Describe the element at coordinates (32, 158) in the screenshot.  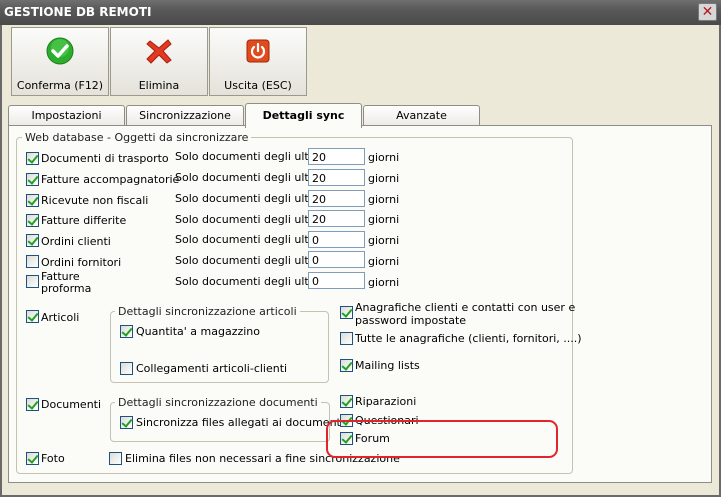
I see `checkbox-documenti-trasporto` at that location.